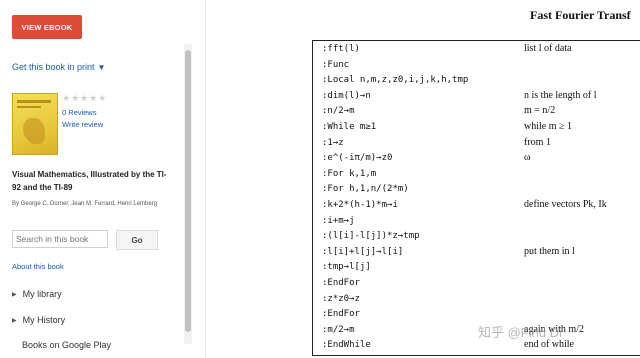 The image size is (640, 358). What do you see at coordinates (349, 173) in the screenshot?
I see `code-line: :For k,1,m` at bounding box center [349, 173].